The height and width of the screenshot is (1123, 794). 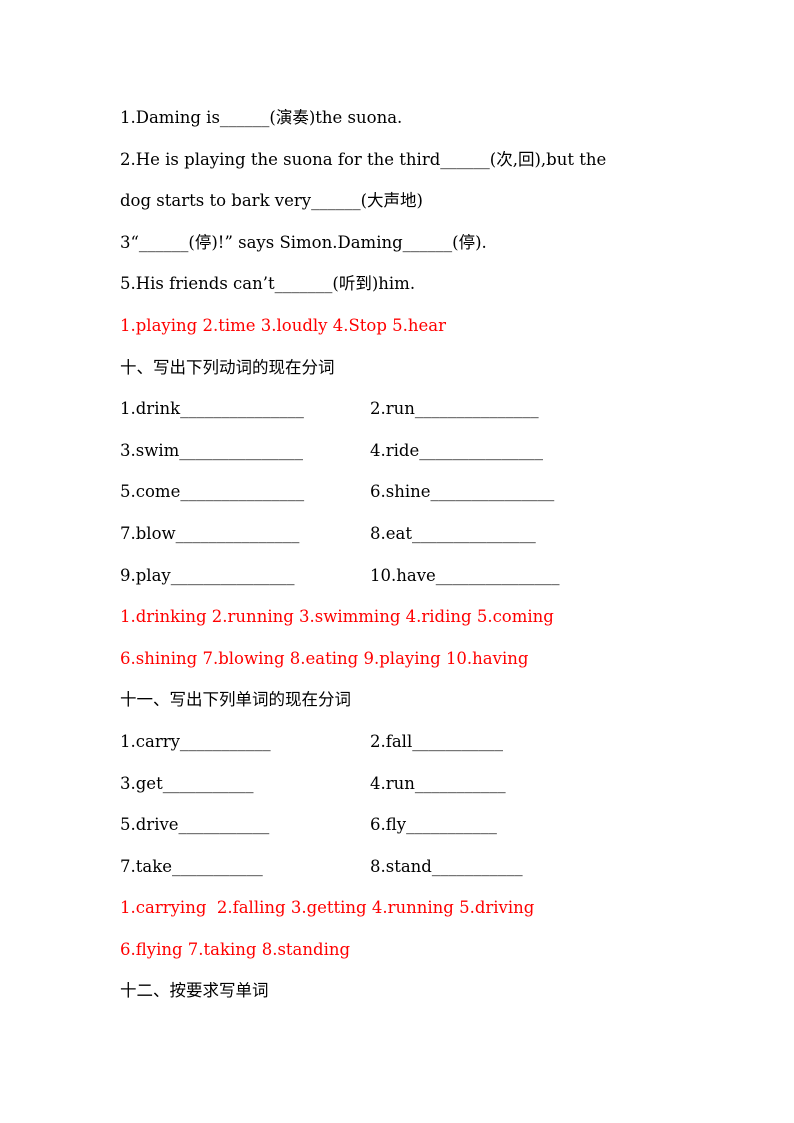 I want to click on exercise-row: 1.carry___________ 2.fall___________, so click(x=410, y=742).